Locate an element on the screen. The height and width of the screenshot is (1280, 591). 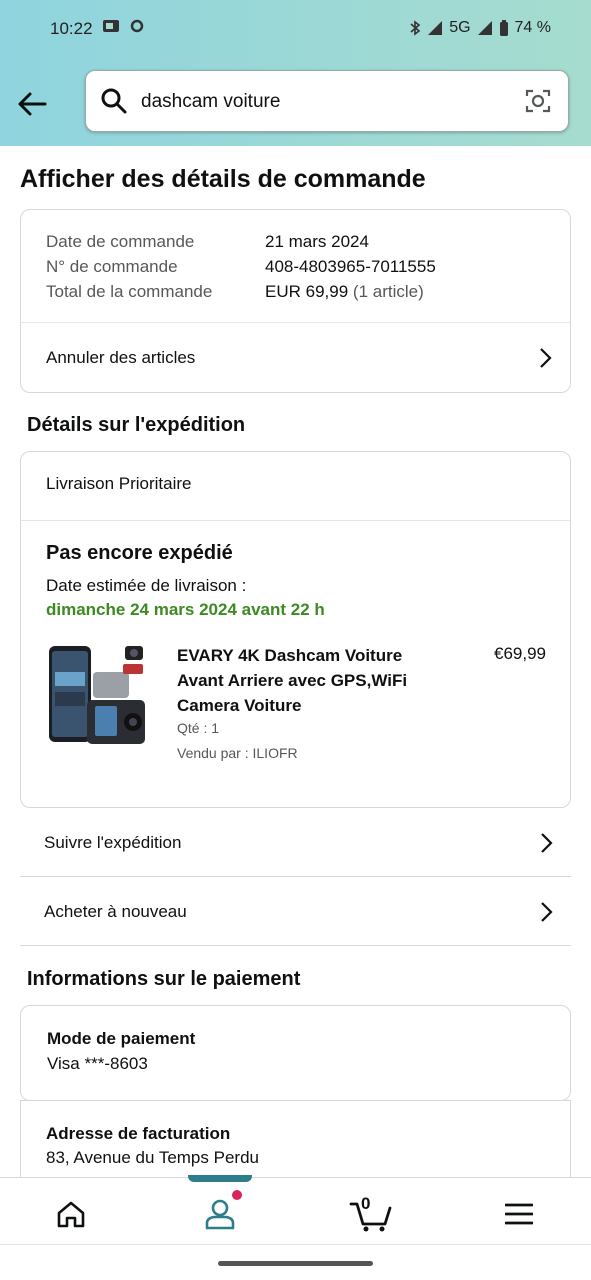
product-quantity: Qté : 1 is located at coordinates (198, 728).